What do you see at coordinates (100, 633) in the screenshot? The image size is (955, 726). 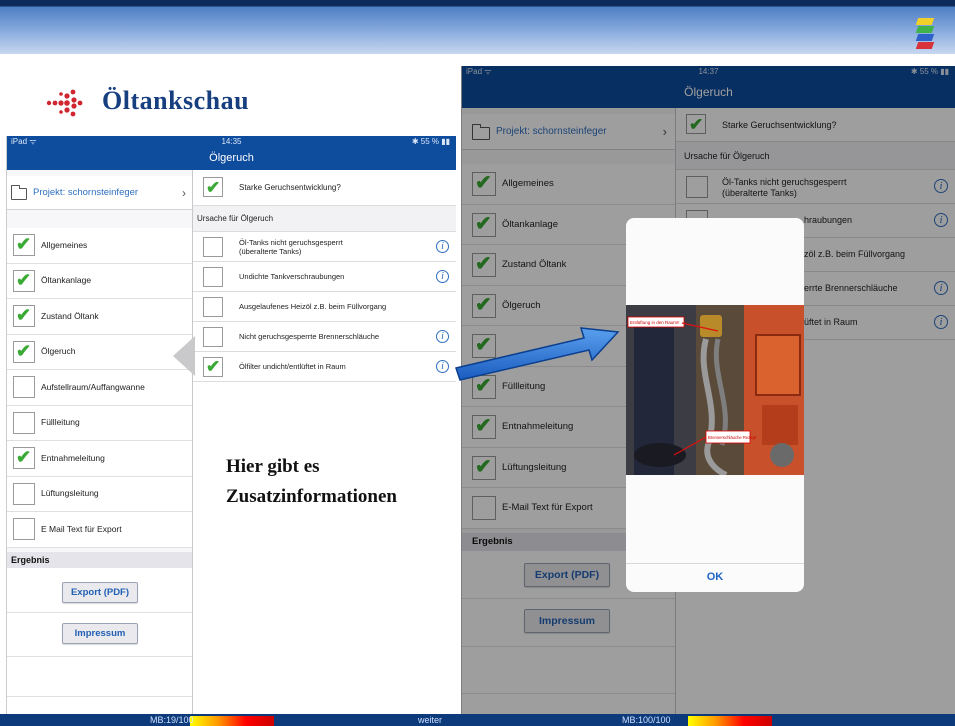 I see `impressum-button: Impressum` at bounding box center [100, 633].